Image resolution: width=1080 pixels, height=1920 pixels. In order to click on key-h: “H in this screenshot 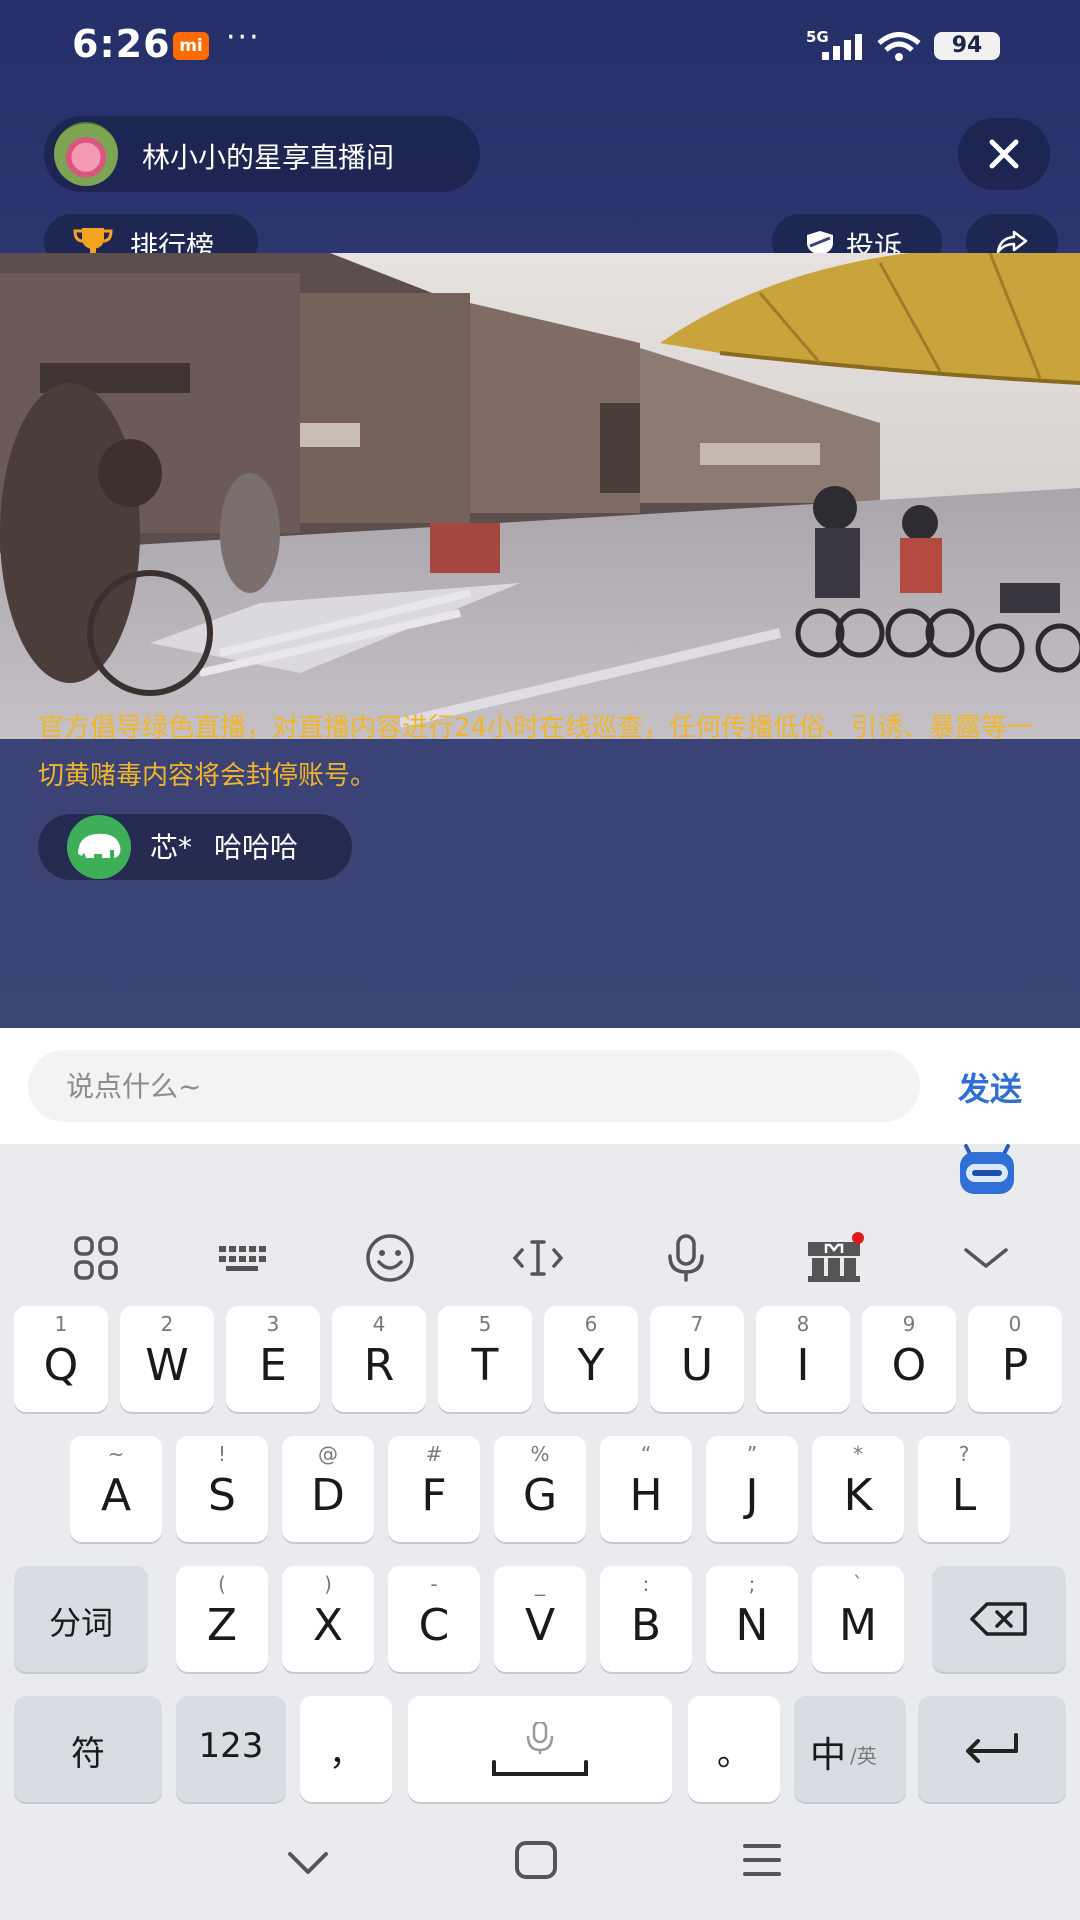, I will do `click(646, 1489)`.